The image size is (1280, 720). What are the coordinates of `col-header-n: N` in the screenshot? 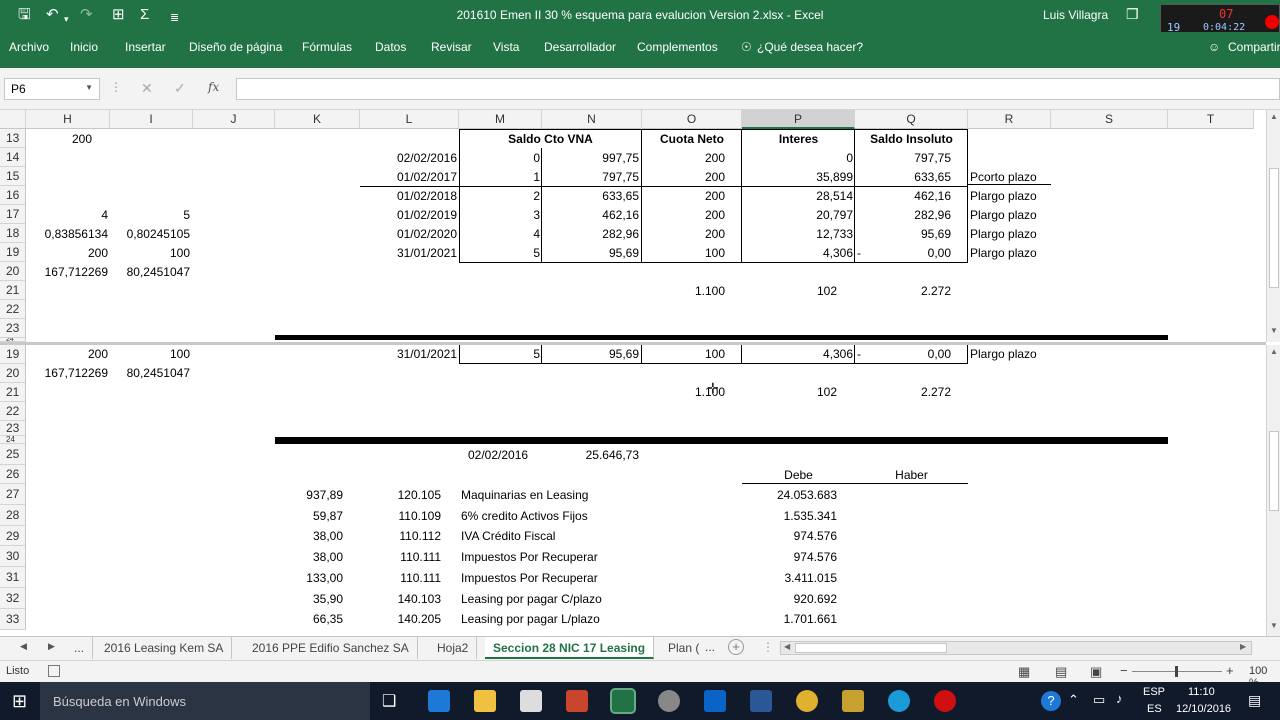 It's located at (592, 119).